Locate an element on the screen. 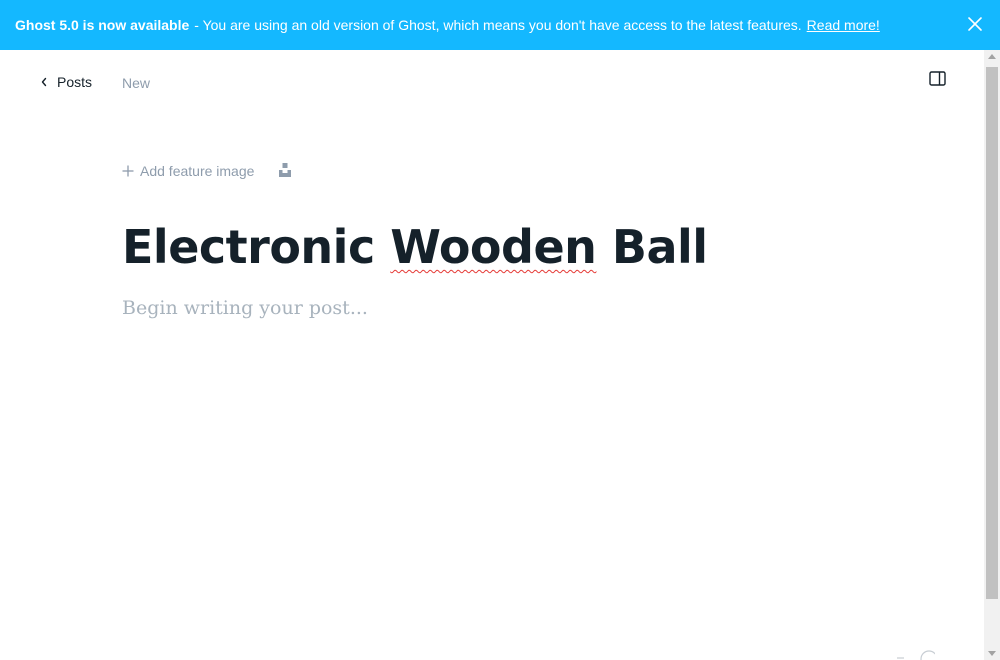  sidebar-toggle-icon is located at coordinates (937, 78).